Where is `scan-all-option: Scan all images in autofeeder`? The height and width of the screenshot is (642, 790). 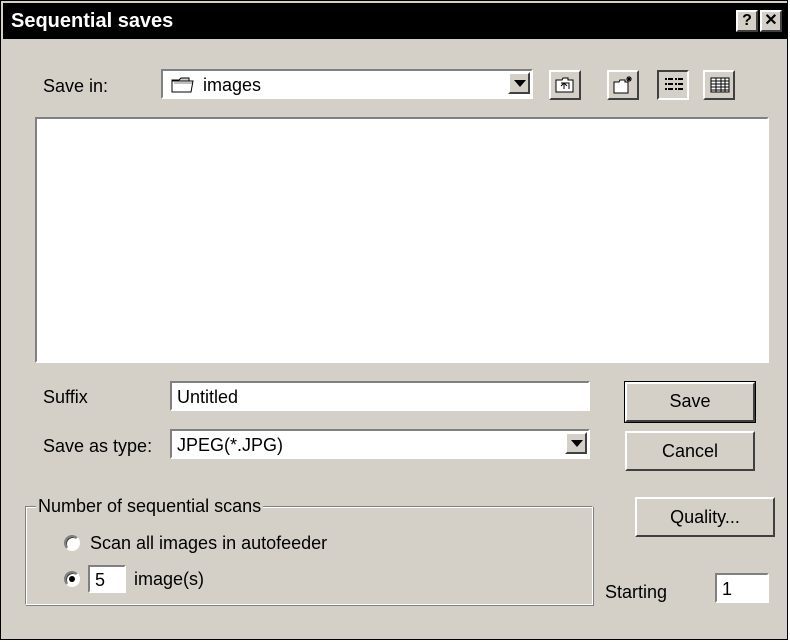 scan-all-option: Scan all images in autofeeder is located at coordinates (214, 543).